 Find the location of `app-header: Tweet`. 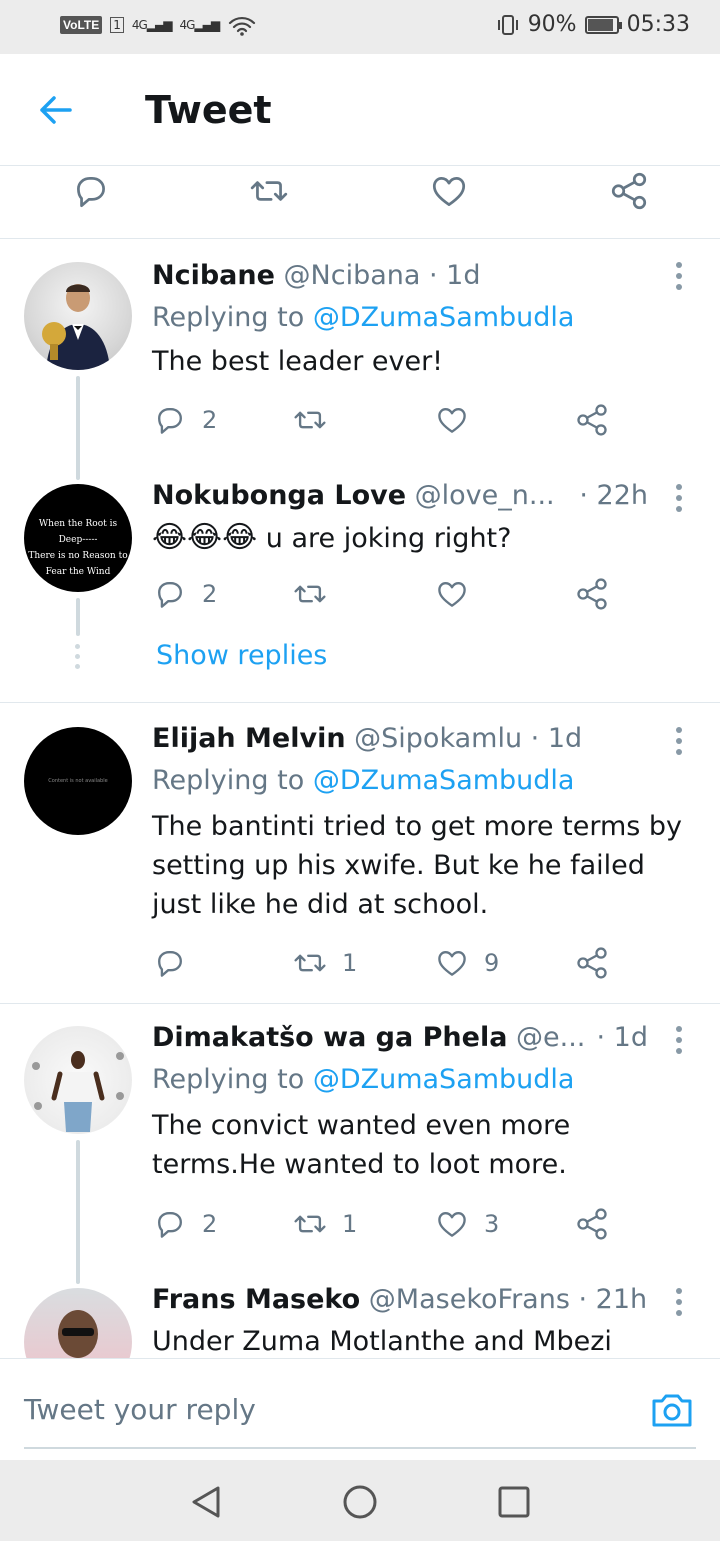

app-header: Tweet is located at coordinates (360, 110).